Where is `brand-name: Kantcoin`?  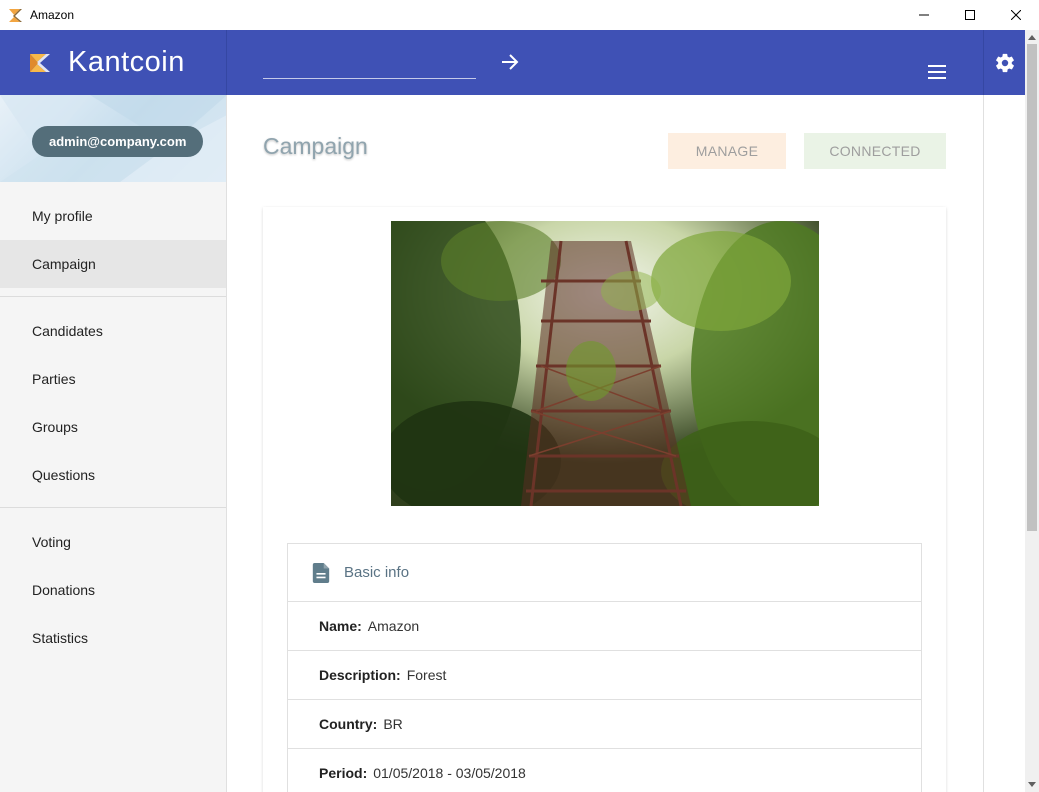 brand-name: Kantcoin is located at coordinates (126, 62).